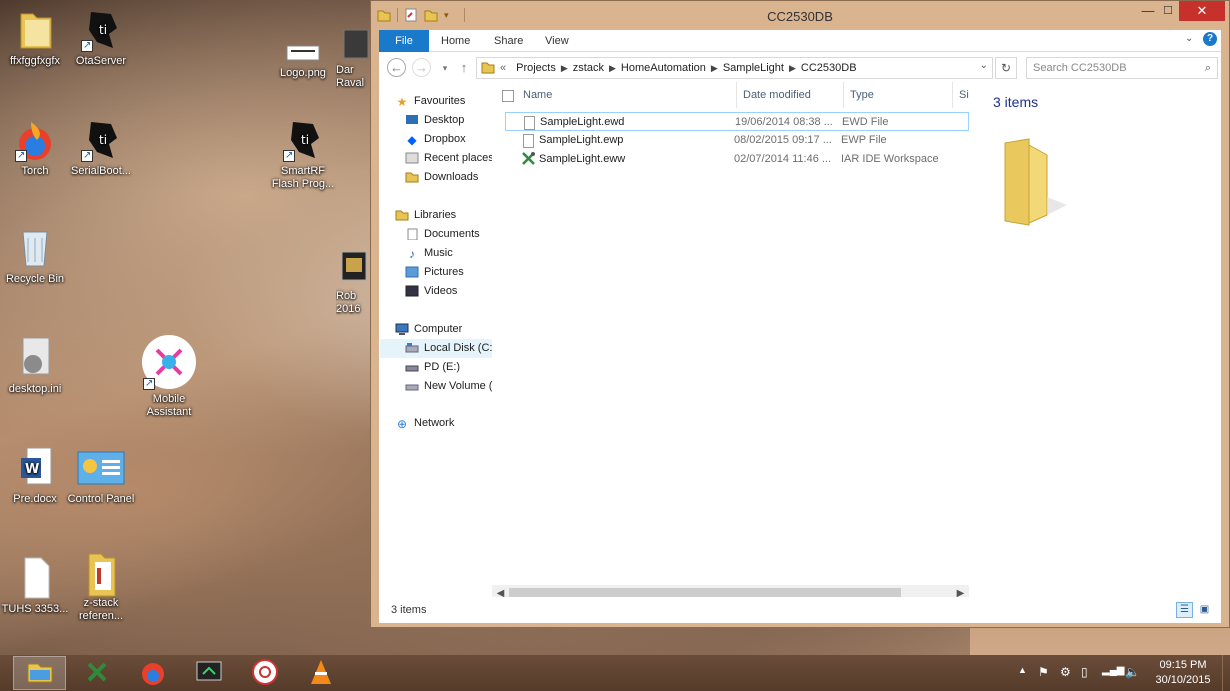  I want to click on show-hidden-icons-icon: ▲, so click(1022, 670).